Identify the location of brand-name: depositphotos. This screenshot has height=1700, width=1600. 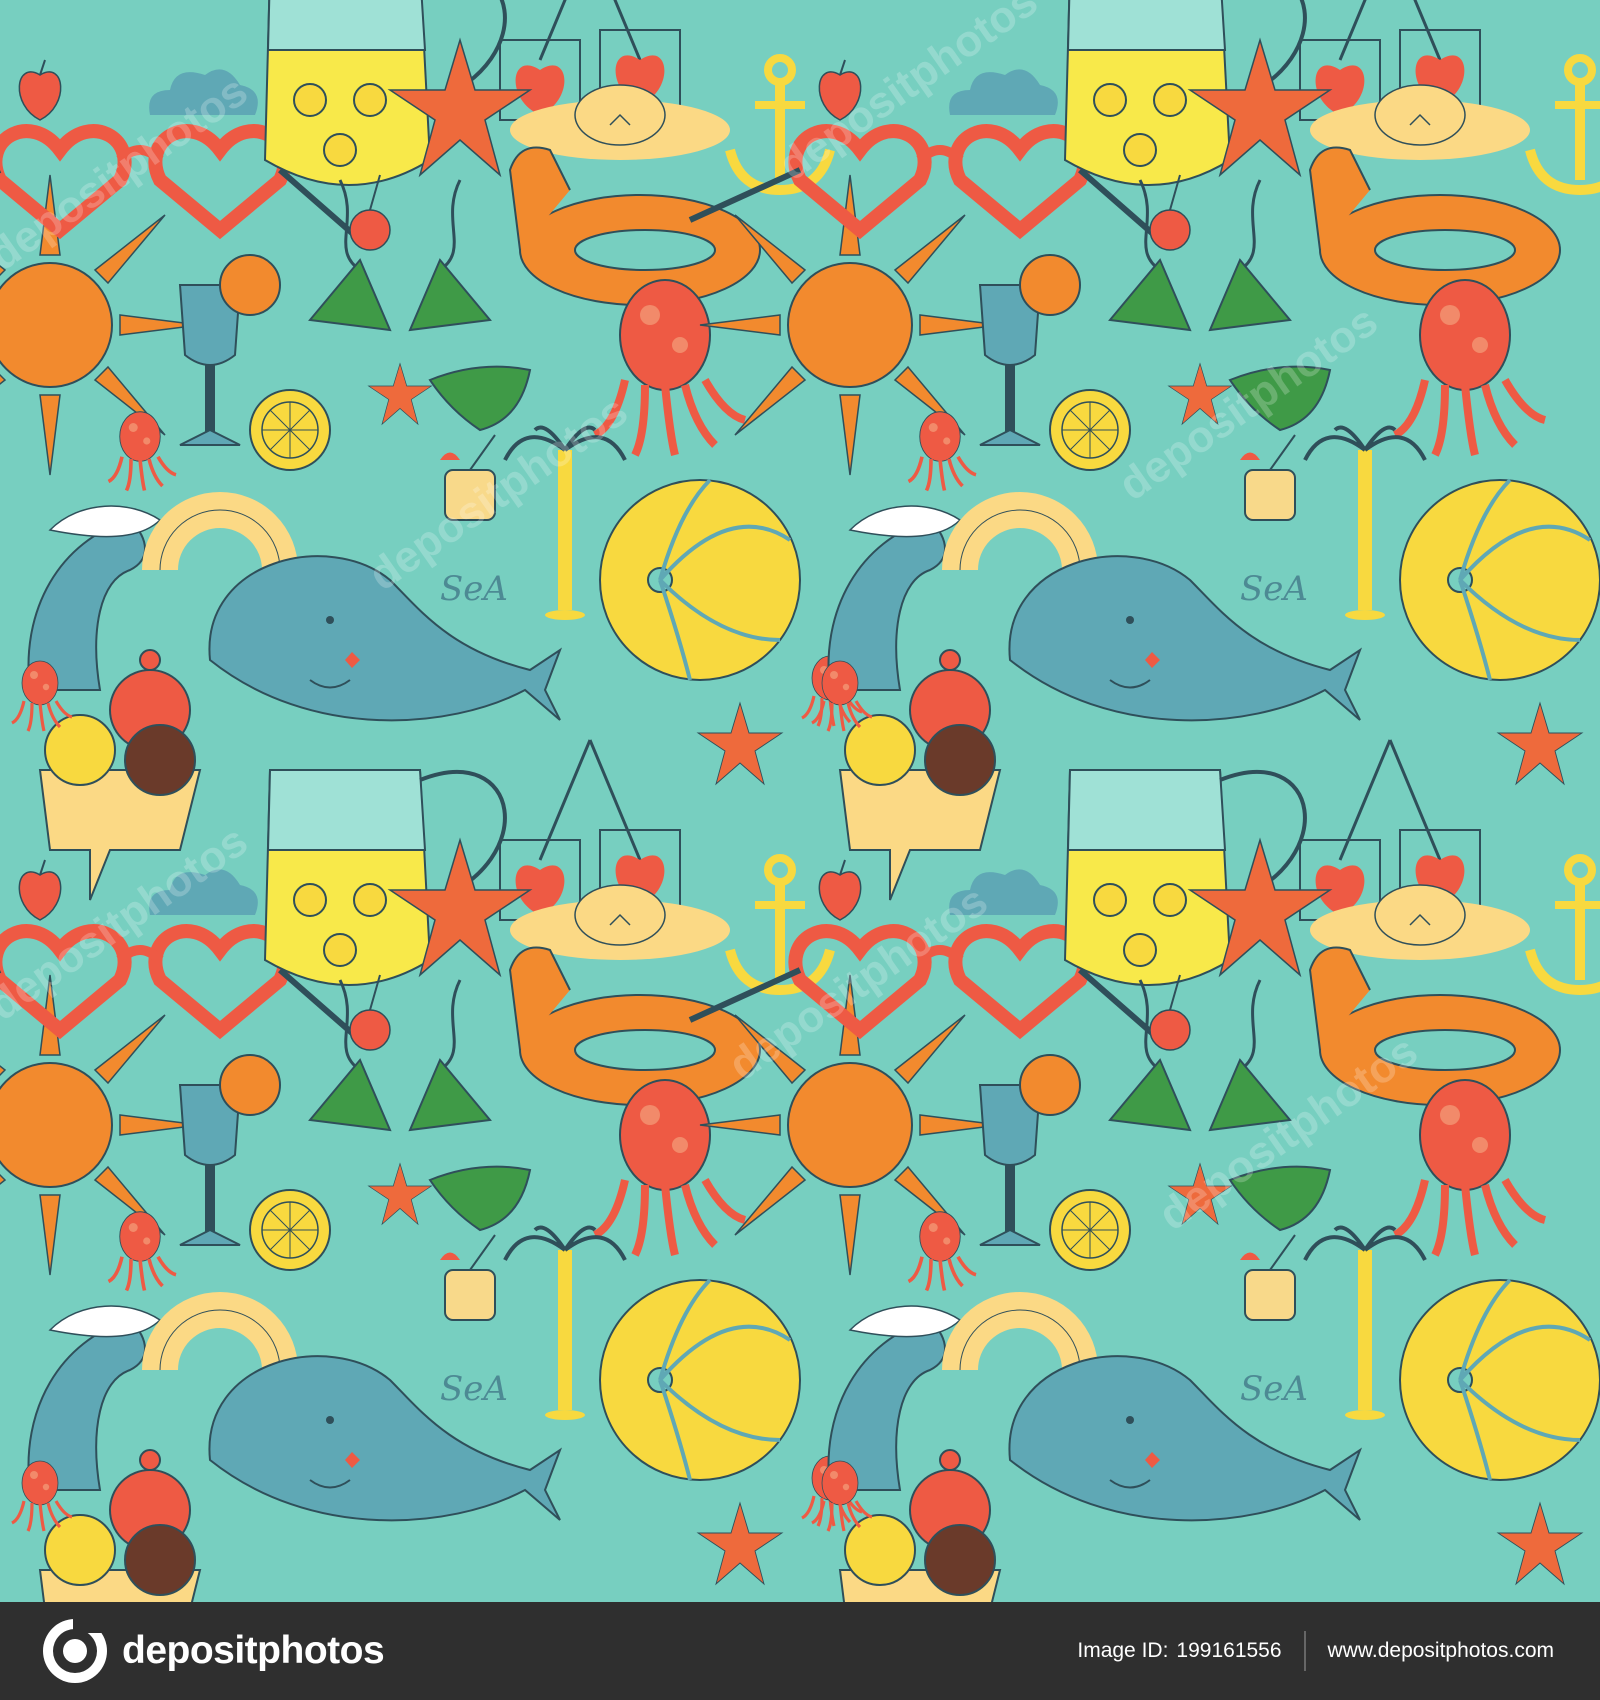
(253, 1650).